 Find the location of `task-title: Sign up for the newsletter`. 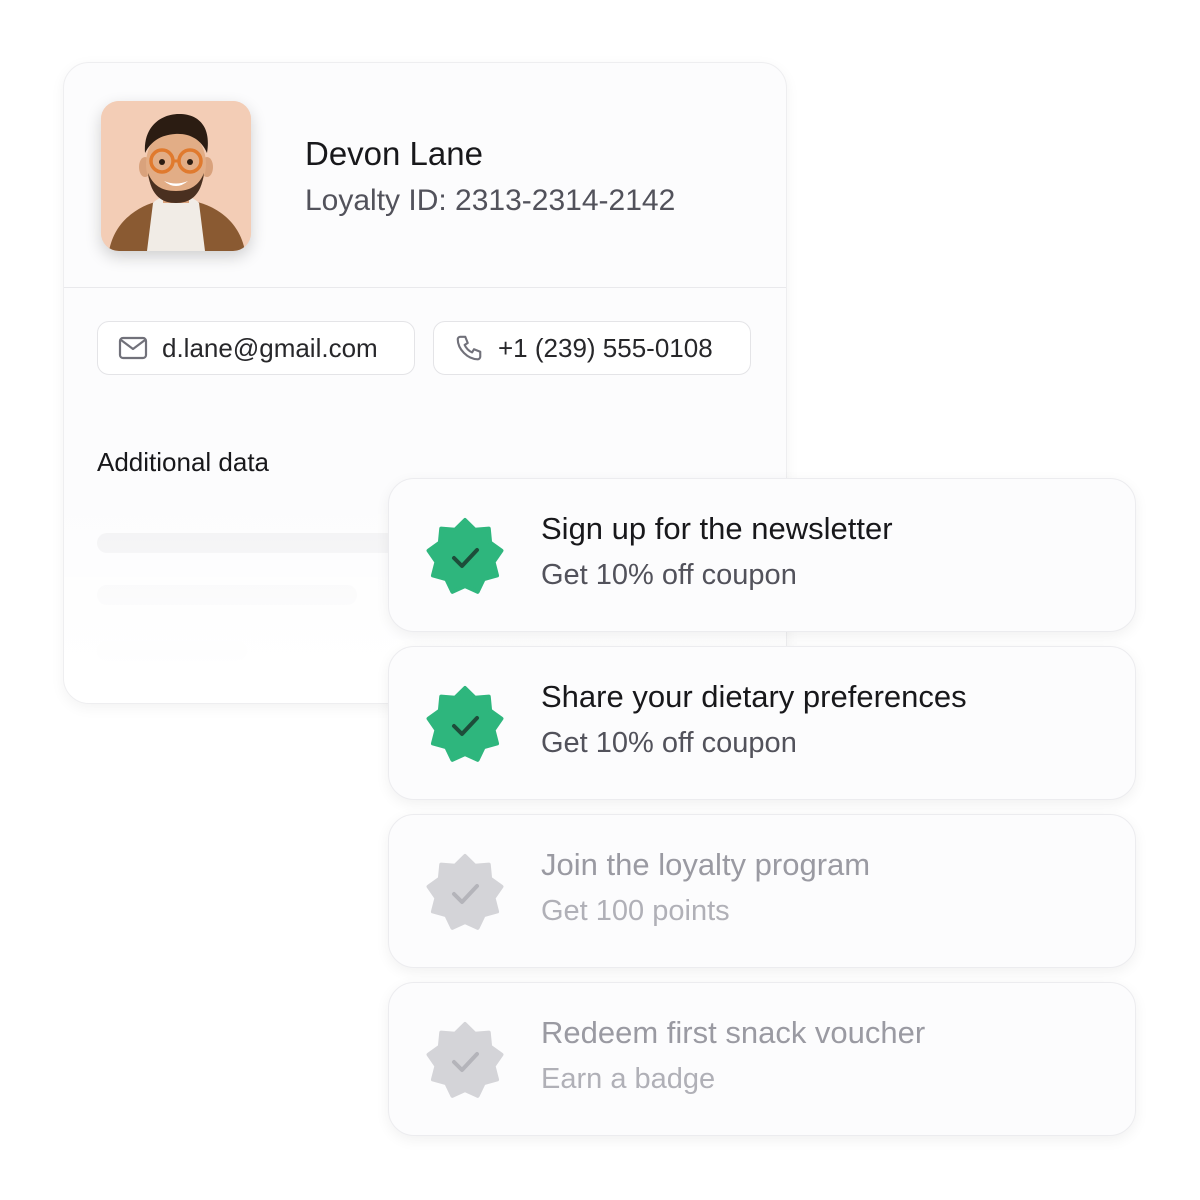

task-title: Sign up for the newsletter is located at coordinates (717, 528).